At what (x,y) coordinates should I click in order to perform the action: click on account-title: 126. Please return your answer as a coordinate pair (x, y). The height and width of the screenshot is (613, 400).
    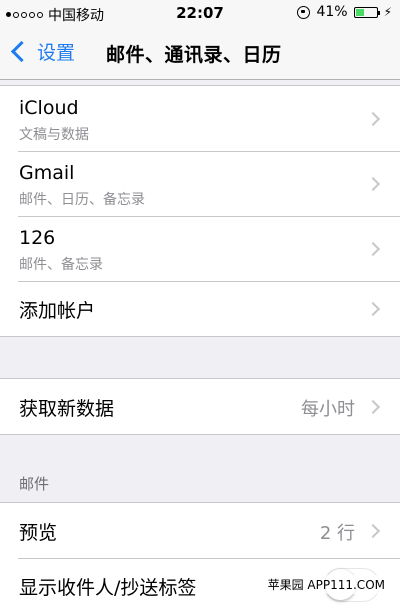
    Looking at the image, I should click on (37, 238).